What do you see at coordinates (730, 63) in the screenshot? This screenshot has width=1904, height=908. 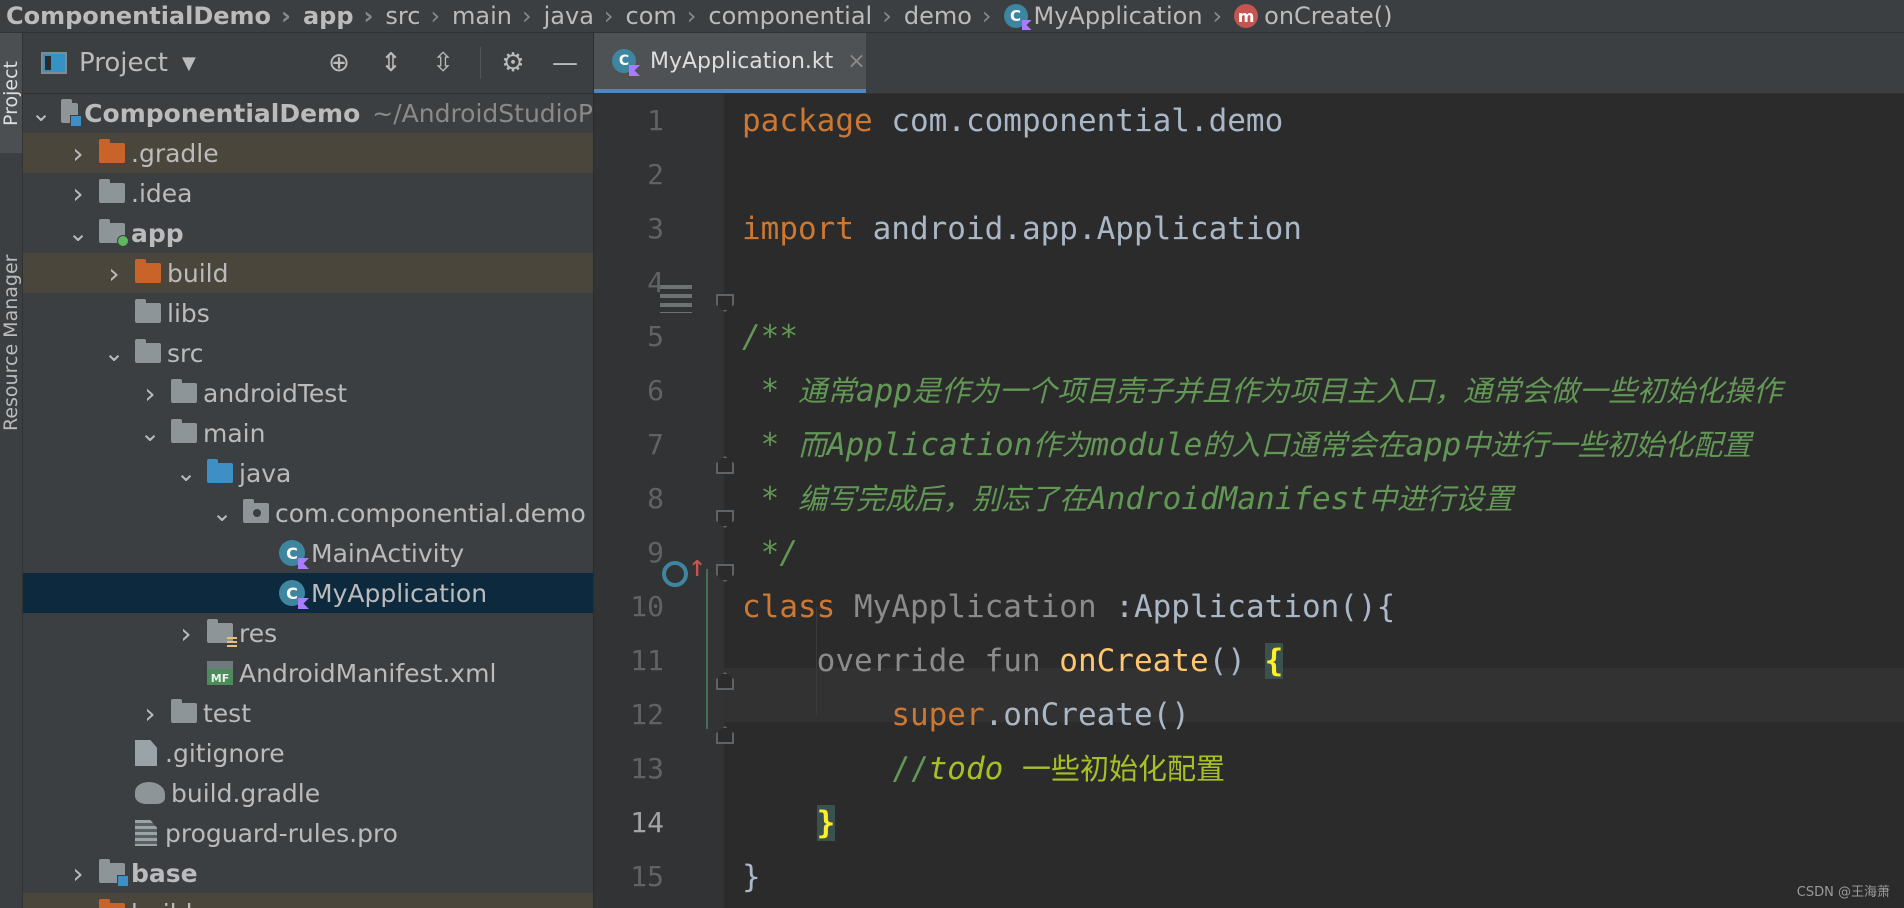 I see `editor-tab-myapplication: C MyApplication.kt ×` at bounding box center [730, 63].